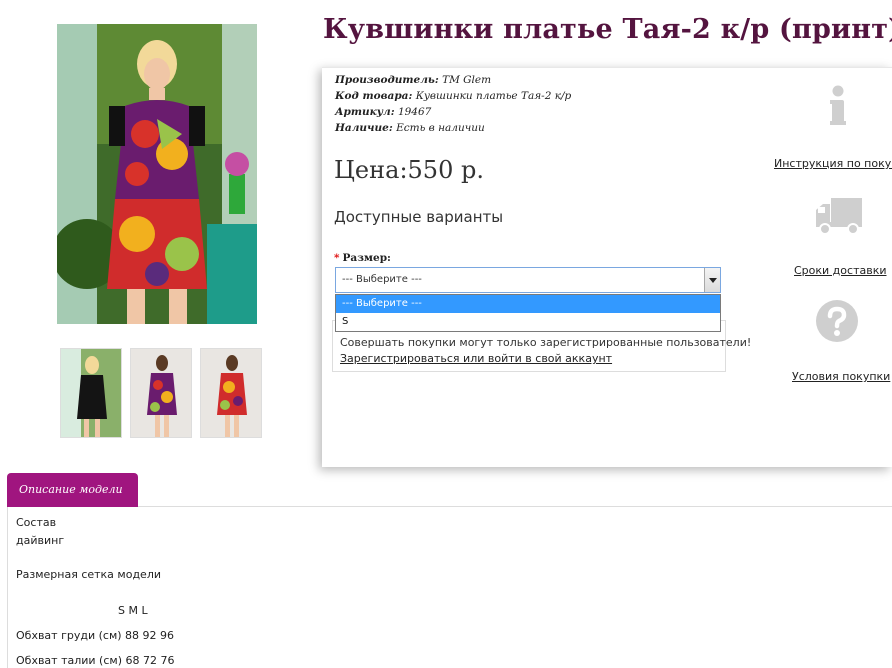 This screenshot has width=892, height=668. I want to click on size-select-value: --- Выберите ---, so click(382, 279).